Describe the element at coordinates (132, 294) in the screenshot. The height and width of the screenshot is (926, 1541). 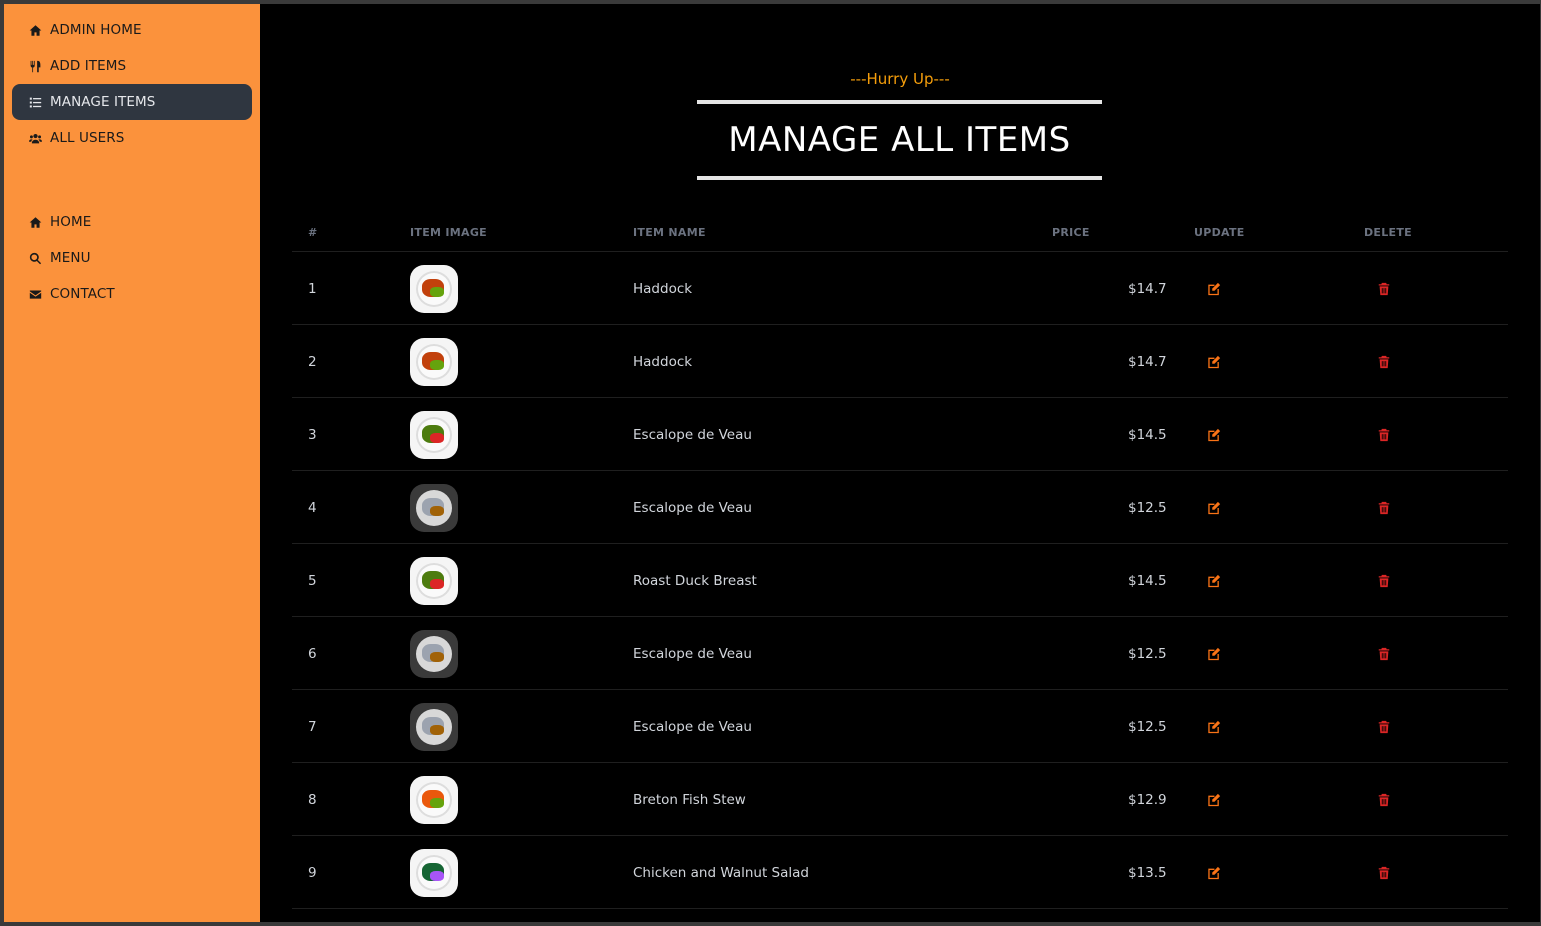
I see `sidebar-item-contact: CONTACT` at that location.